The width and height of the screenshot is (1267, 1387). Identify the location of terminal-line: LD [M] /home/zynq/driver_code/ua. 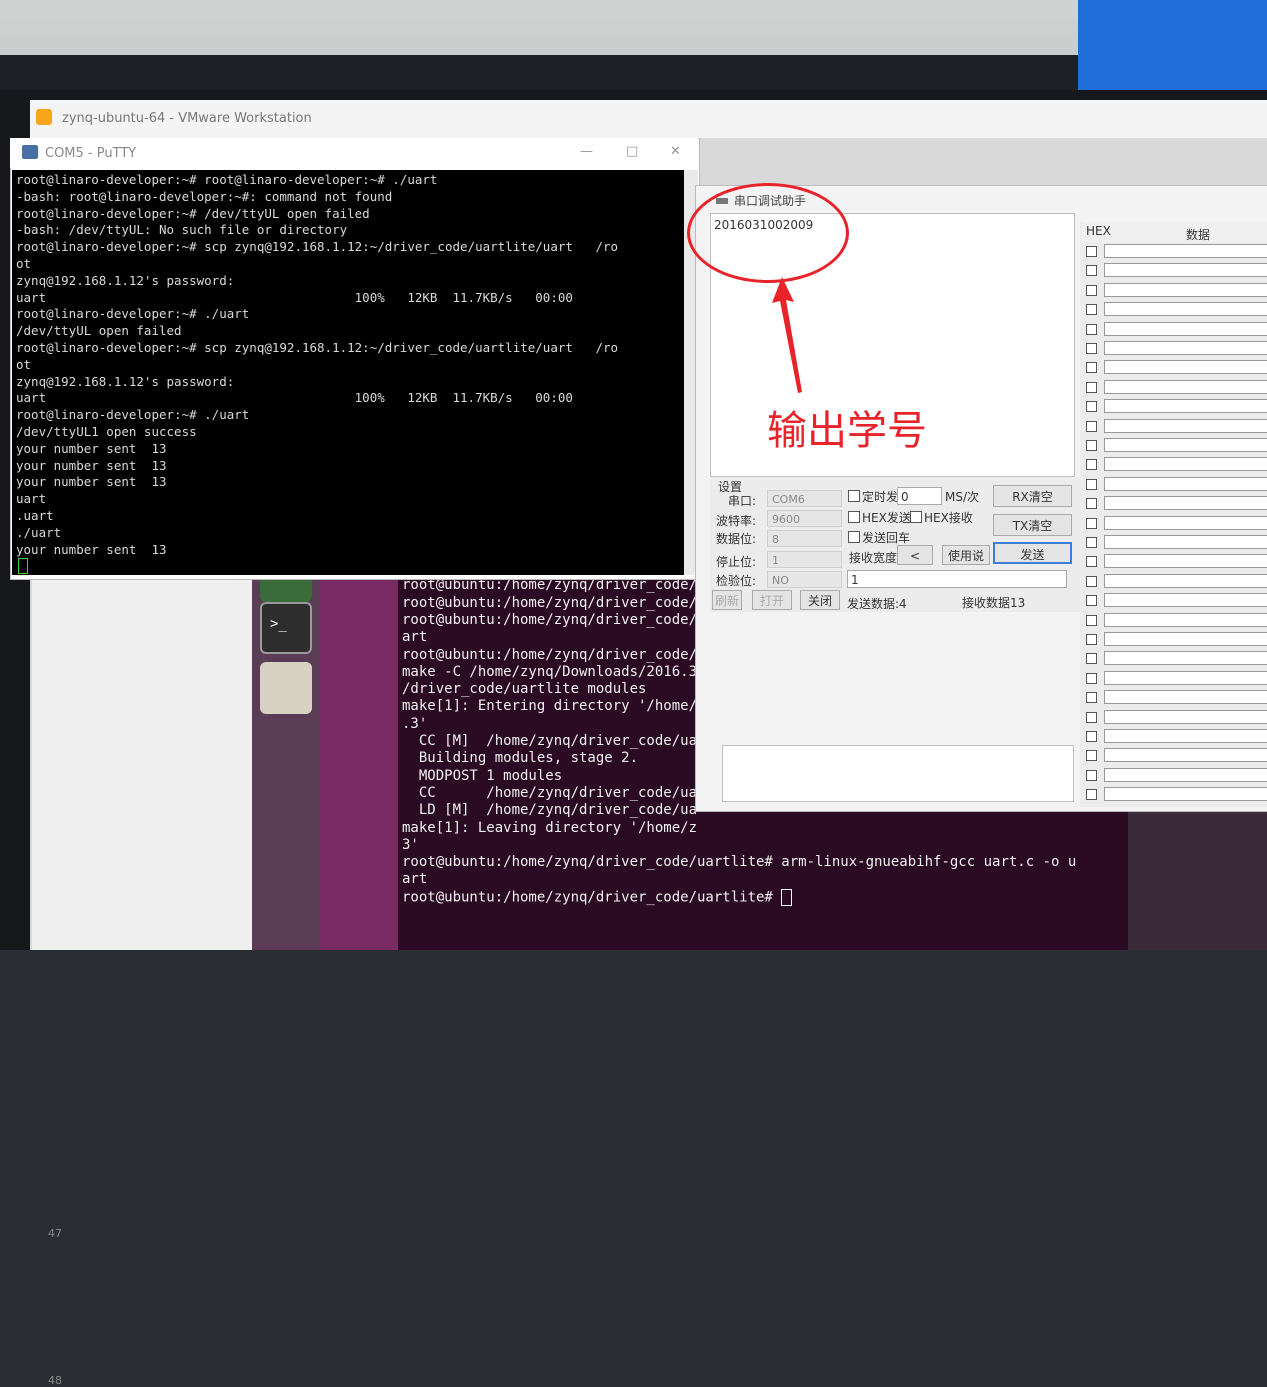
(550, 810).